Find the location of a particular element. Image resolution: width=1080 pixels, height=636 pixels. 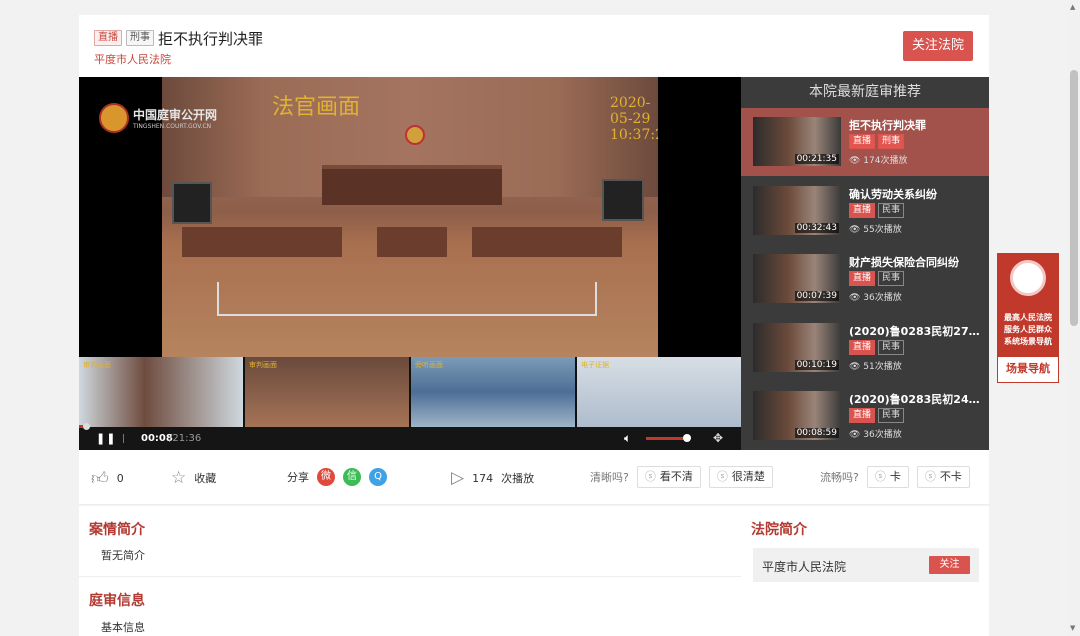

scroll-down-icon: ▼ is located at coordinates (1072, 628).